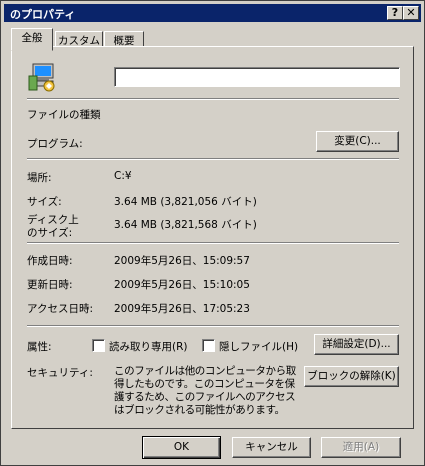  What do you see at coordinates (43, 14) in the screenshot?
I see `window-title: のプロパティ` at bounding box center [43, 14].